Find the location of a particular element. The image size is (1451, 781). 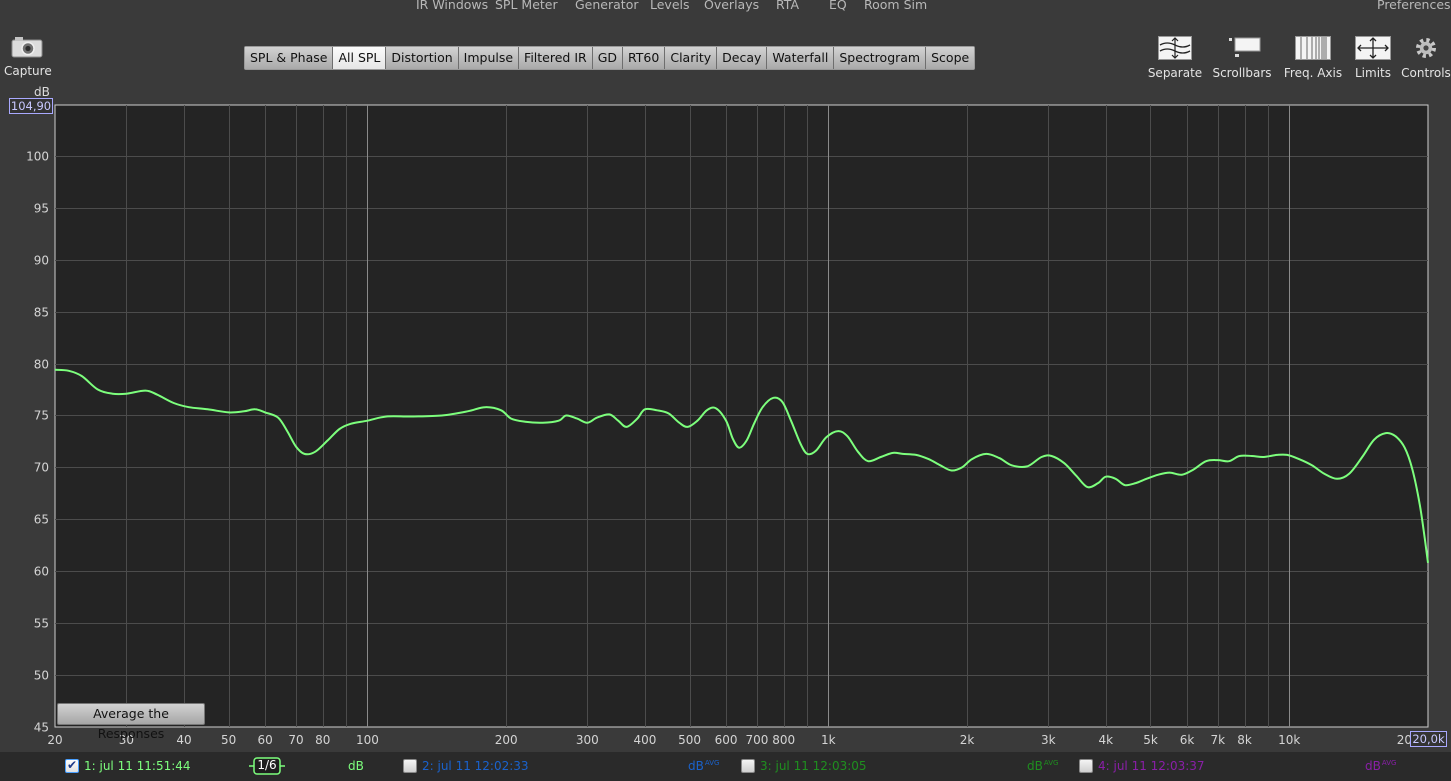

legend-3-checkbox is located at coordinates (748, 766).